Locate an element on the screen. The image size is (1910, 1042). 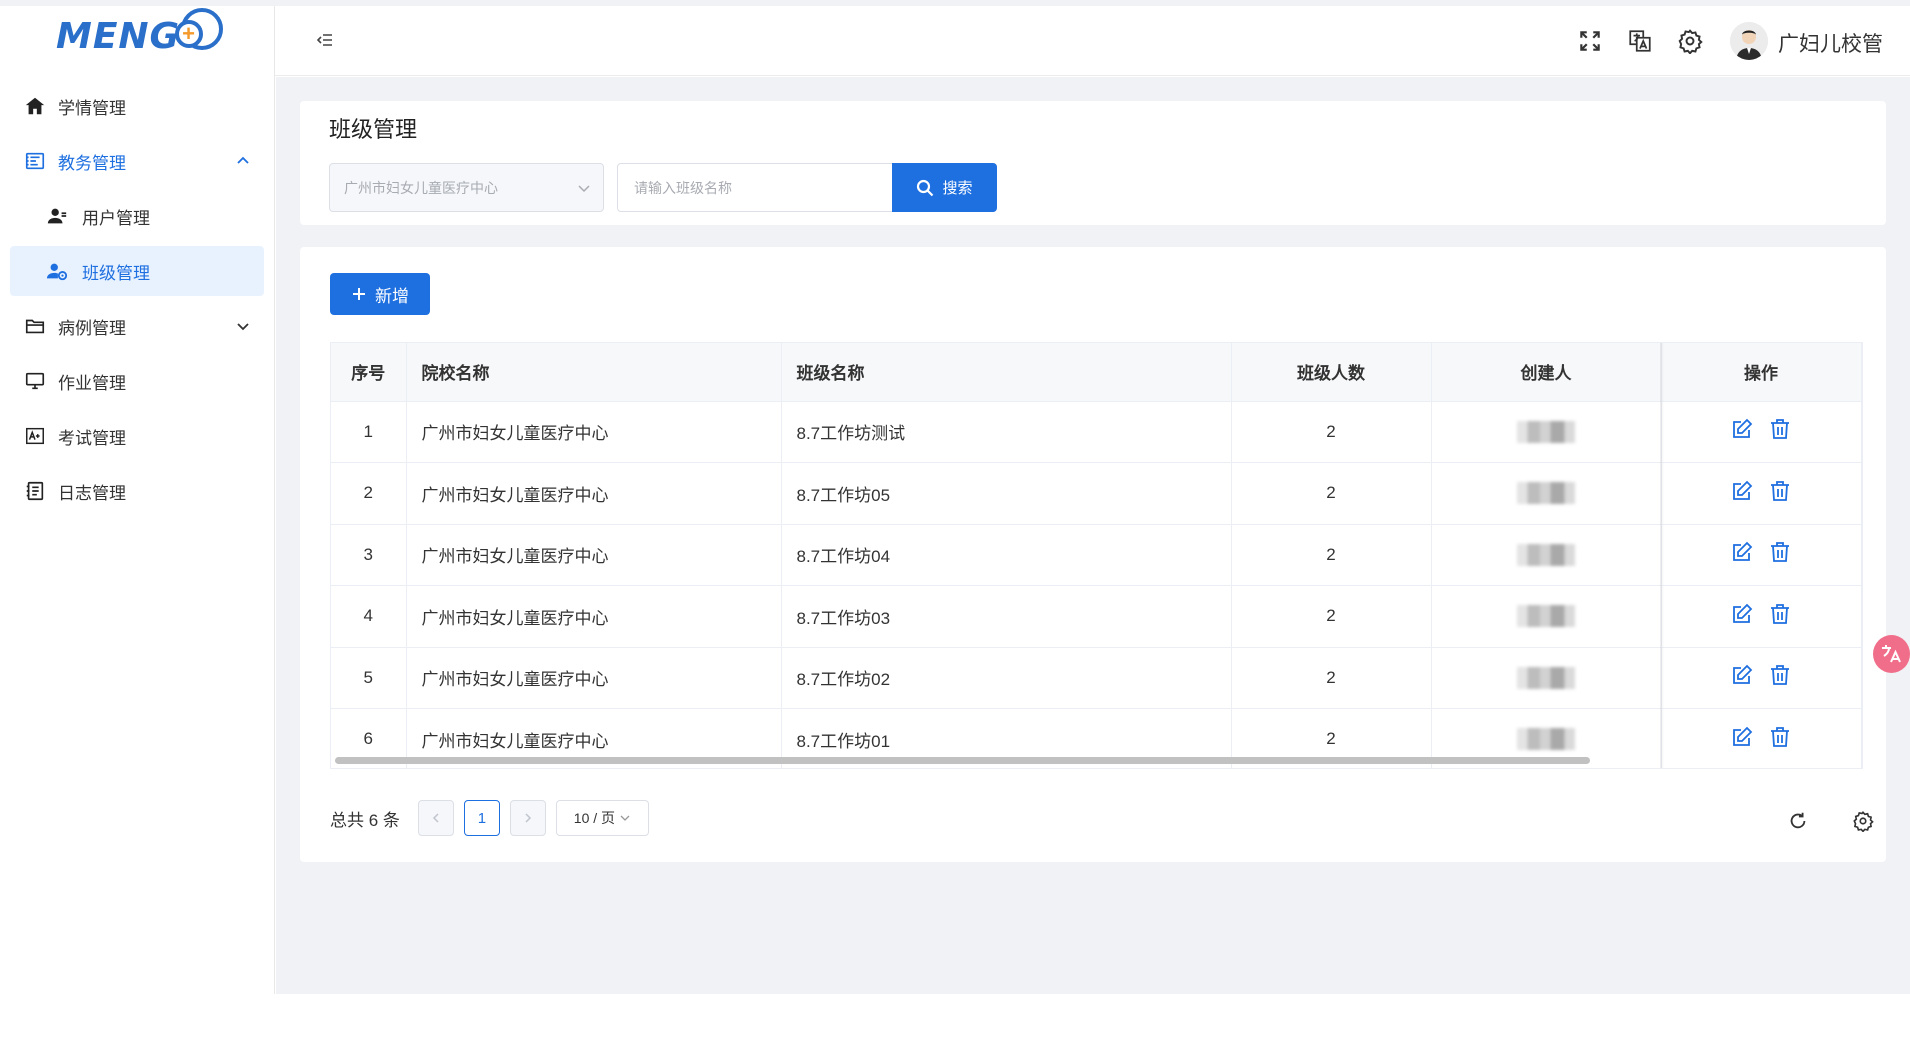
col-index: 序号 is located at coordinates (369, 372).